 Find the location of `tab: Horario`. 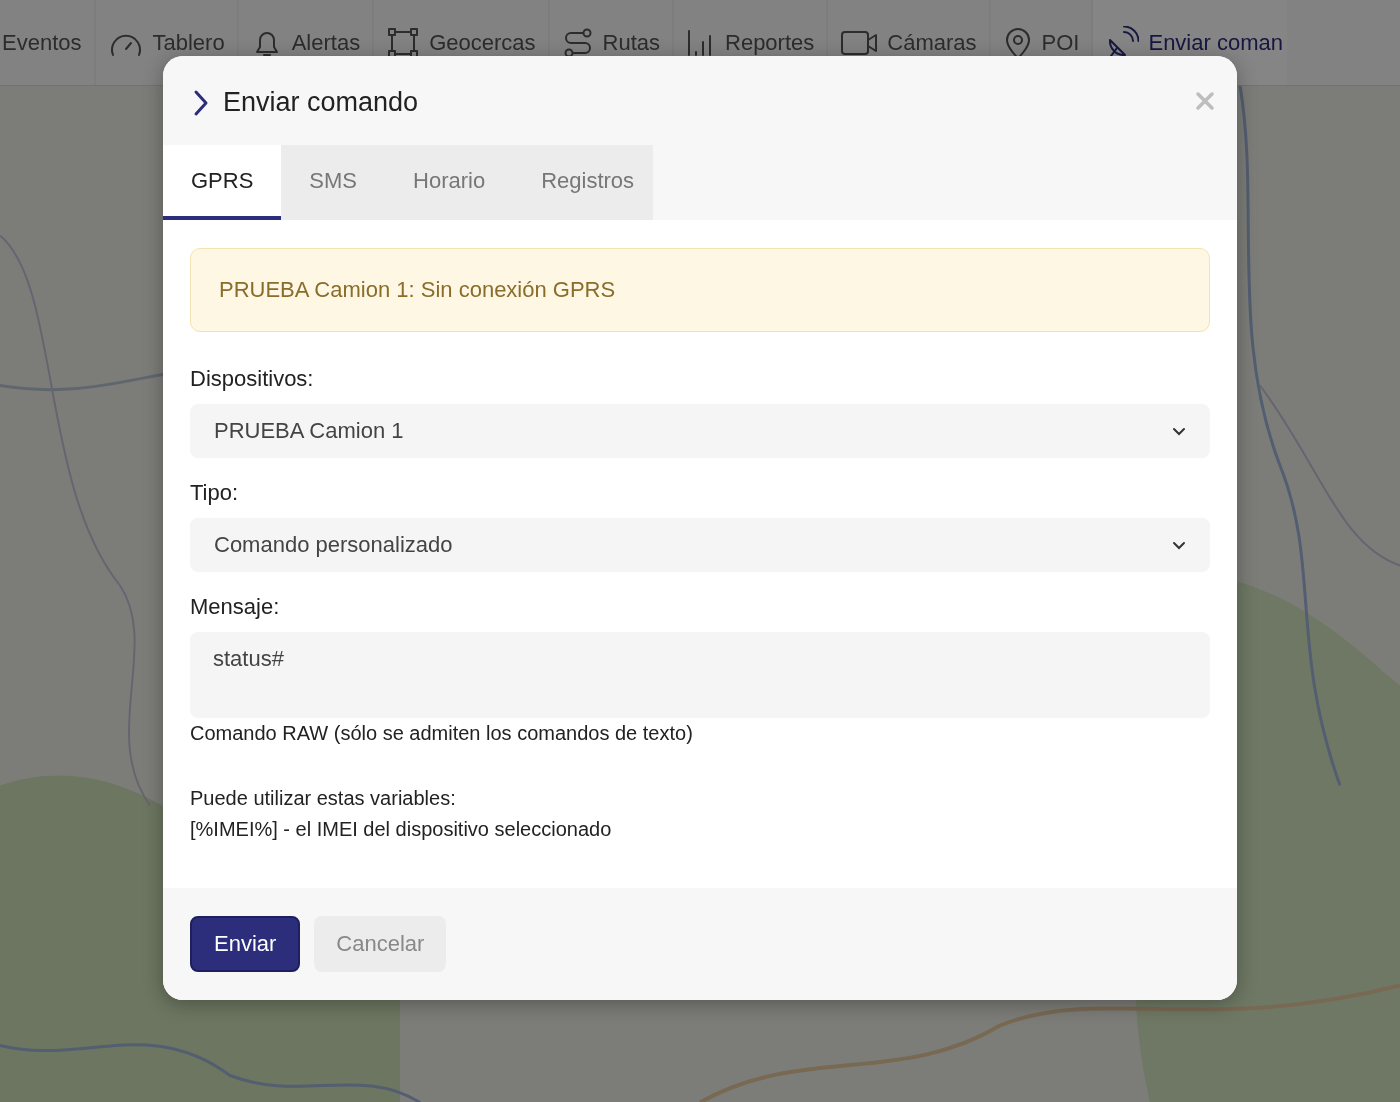

tab: Horario is located at coordinates (449, 182).